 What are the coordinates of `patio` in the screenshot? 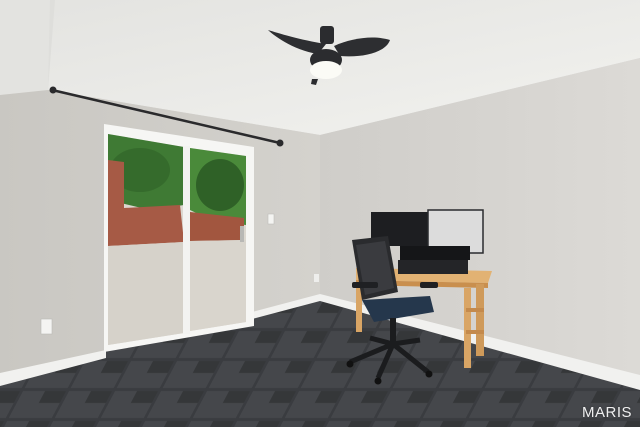 It's located at (146, 293).